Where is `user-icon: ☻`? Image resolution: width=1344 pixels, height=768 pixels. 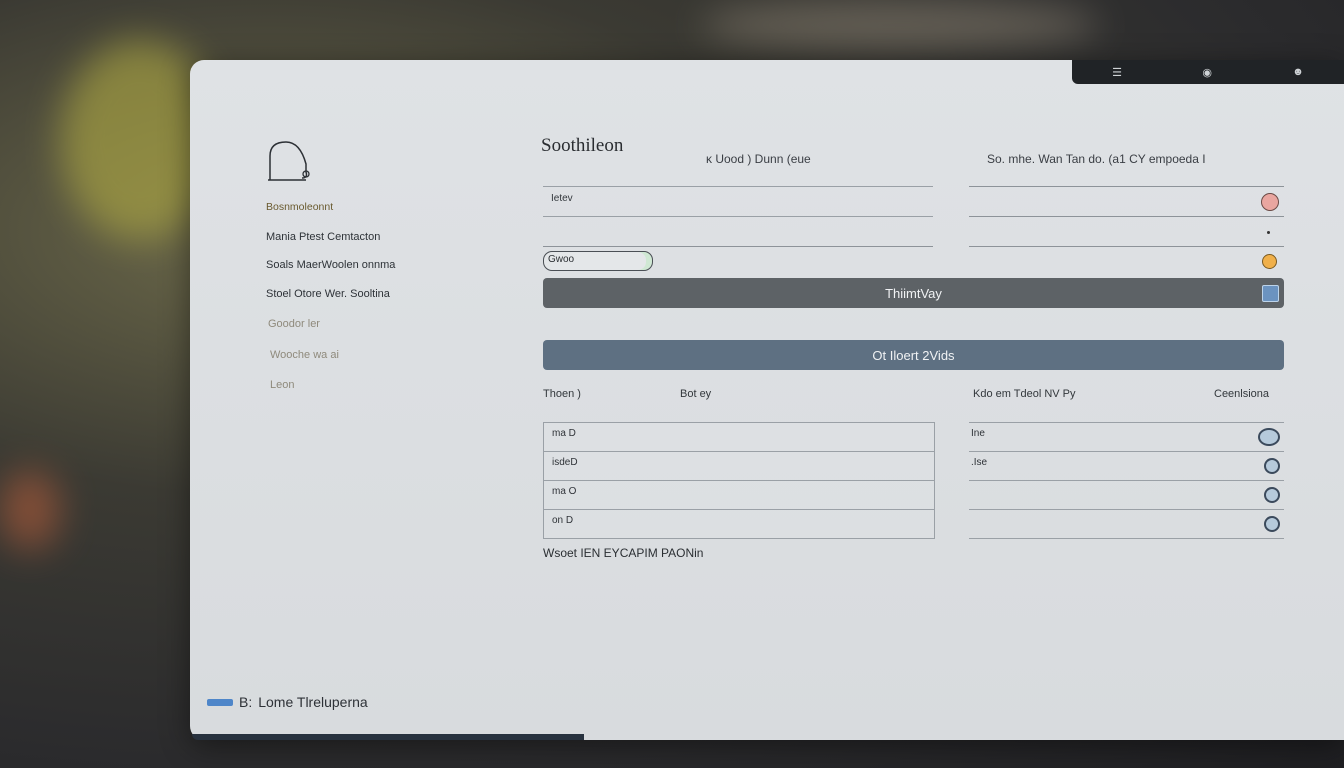 user-icon: ☻ is located at coordinates (1298, 72).